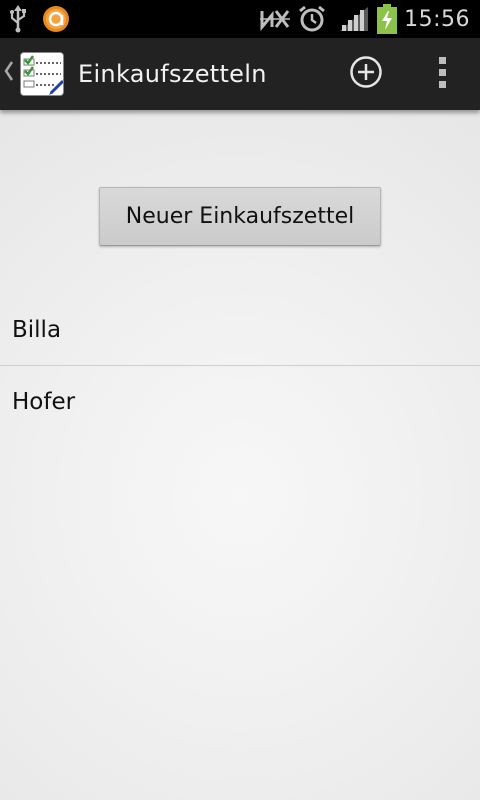 This screenshot has width=480, height=800. I want to click on battery-charging-icon, so click(387, 19).